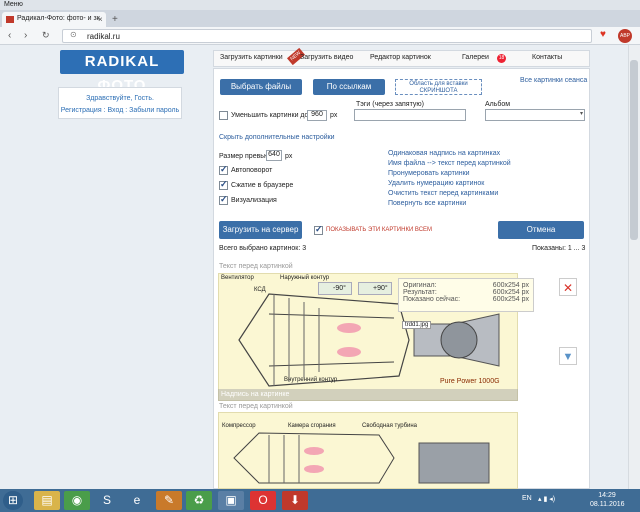  What do you see at coordinates (223, 169) in the screenshot?
I see `autorotate-checkbox` at bounding box center [223, 169].